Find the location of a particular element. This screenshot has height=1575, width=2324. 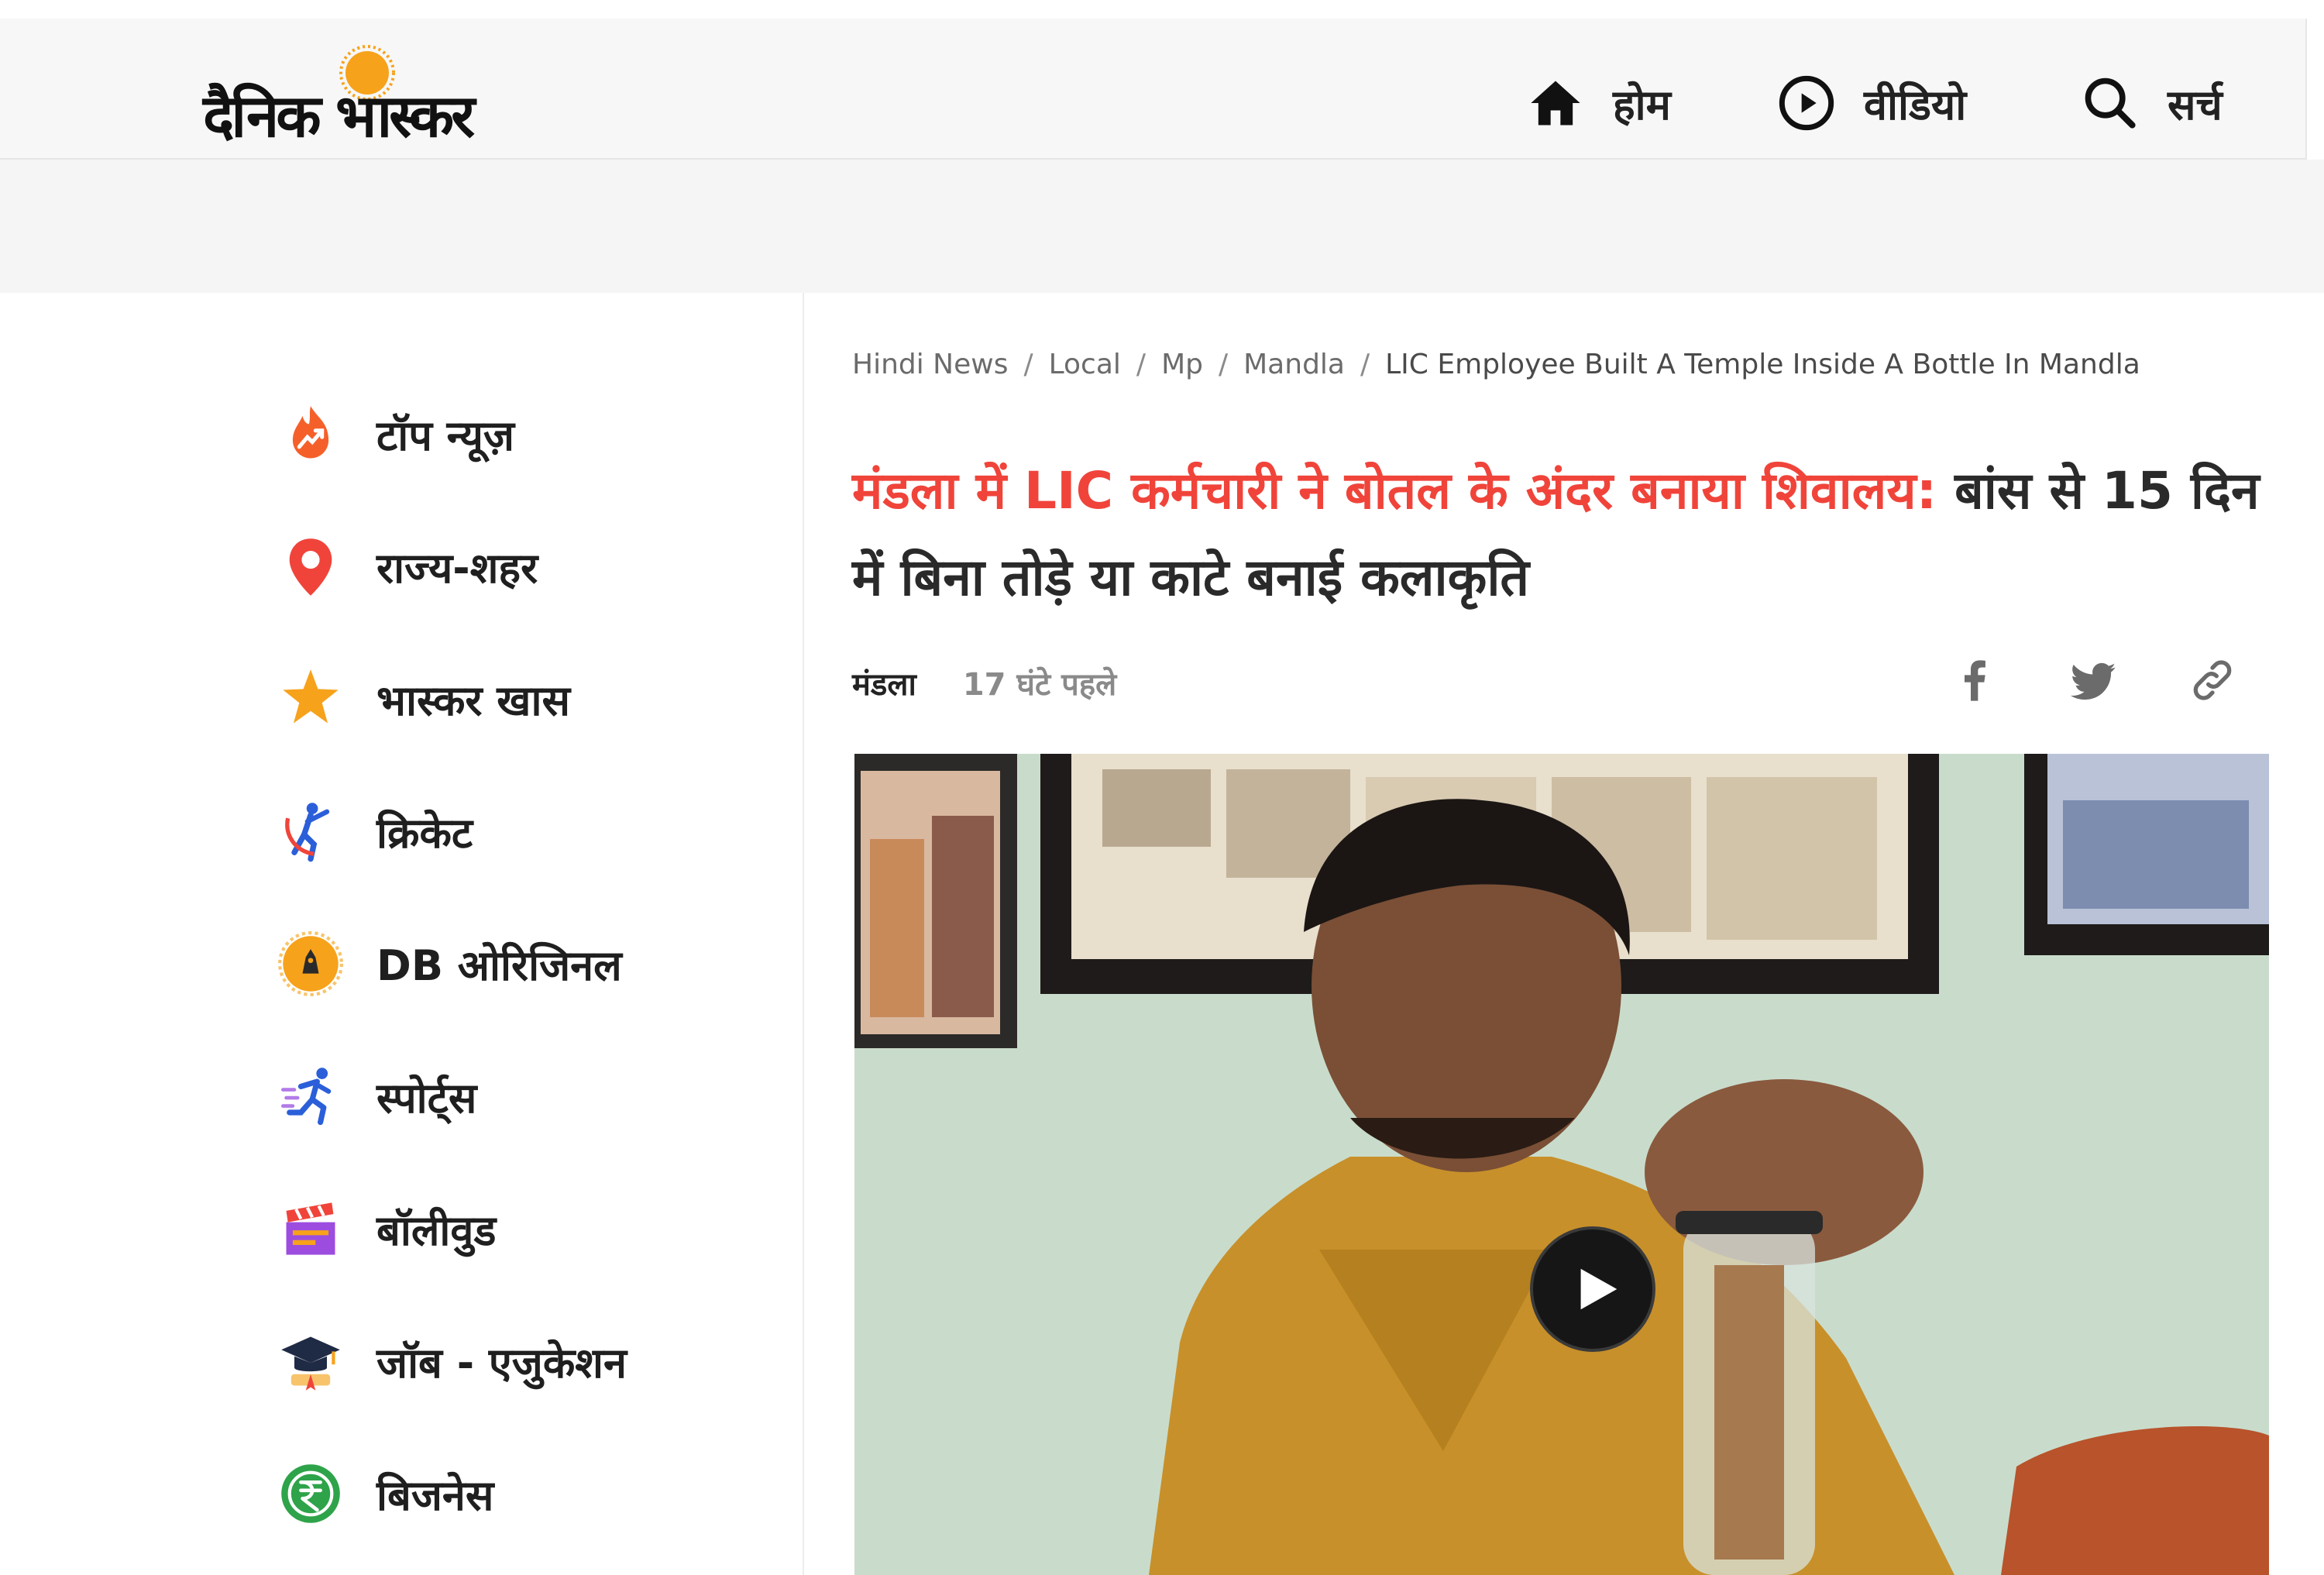

sidebar-item-state-city: राज्य-शहर is located at coordinates (407, 566).